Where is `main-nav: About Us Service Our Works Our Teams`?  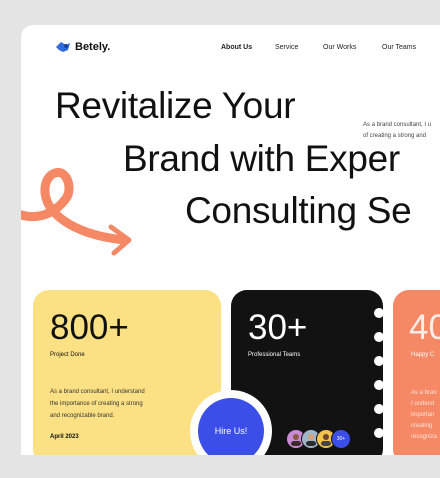
main-nav: About Us Service Our Works Our Teams is located at coordinates (318, 47).